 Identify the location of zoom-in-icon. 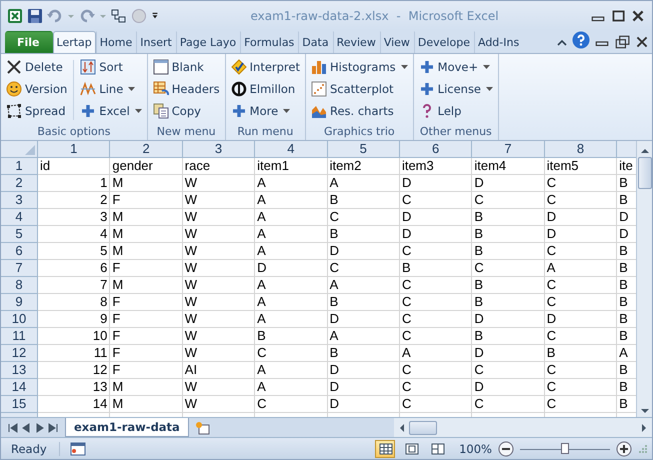
(624, 448).